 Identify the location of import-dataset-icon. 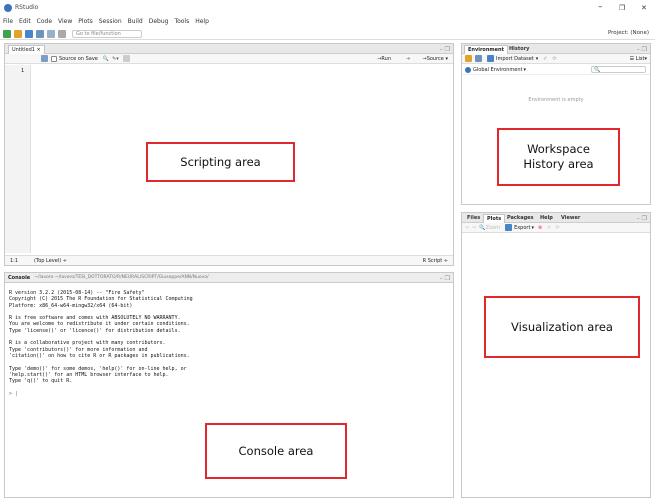
(490, 58).